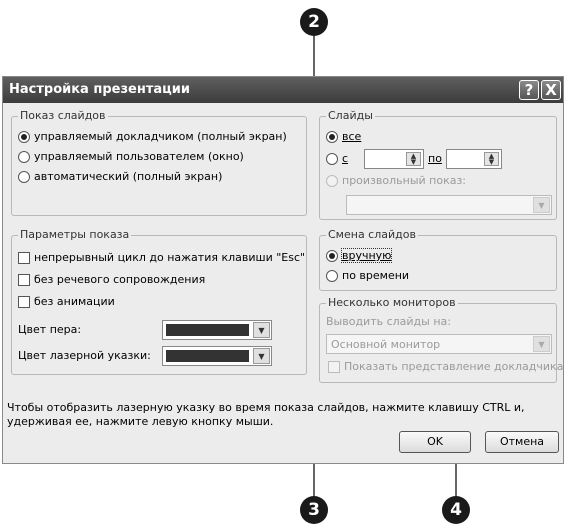 The image size is (564, 524). What do you see at coordinates (404, 180) in the screenshot?
I see `custom-show-label: произвольный показ:` at bounding box center [404, 180].